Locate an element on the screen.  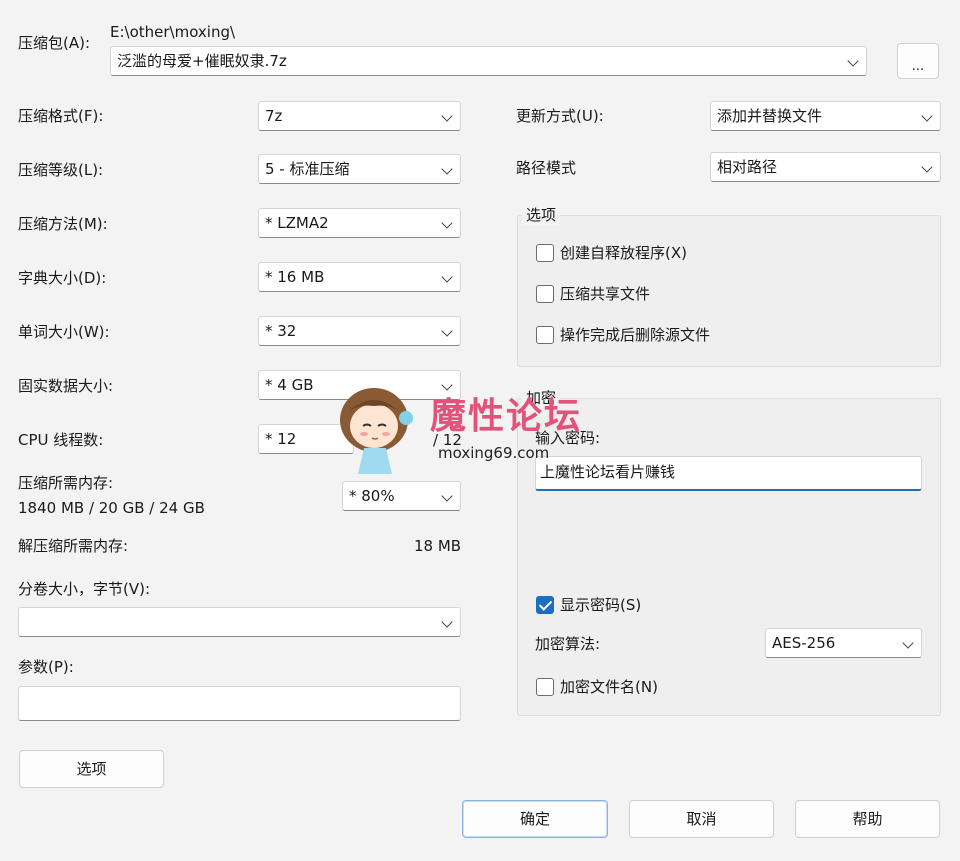
method-value: * LZMA2 is located at coordinates (297, 223).